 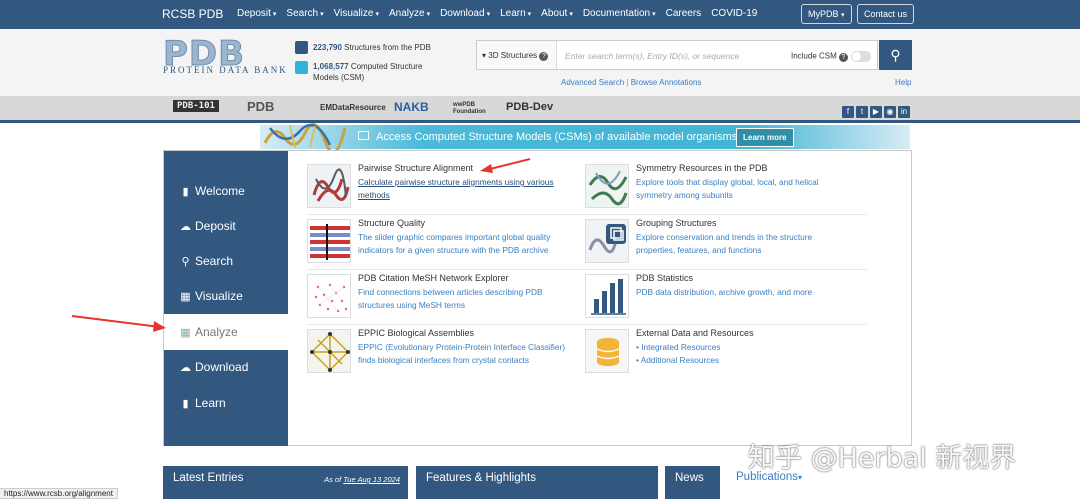 What do you see at coordinates (301, 47) in the screenshot?
I see `flask-icon` at bounding box center [301, 47].